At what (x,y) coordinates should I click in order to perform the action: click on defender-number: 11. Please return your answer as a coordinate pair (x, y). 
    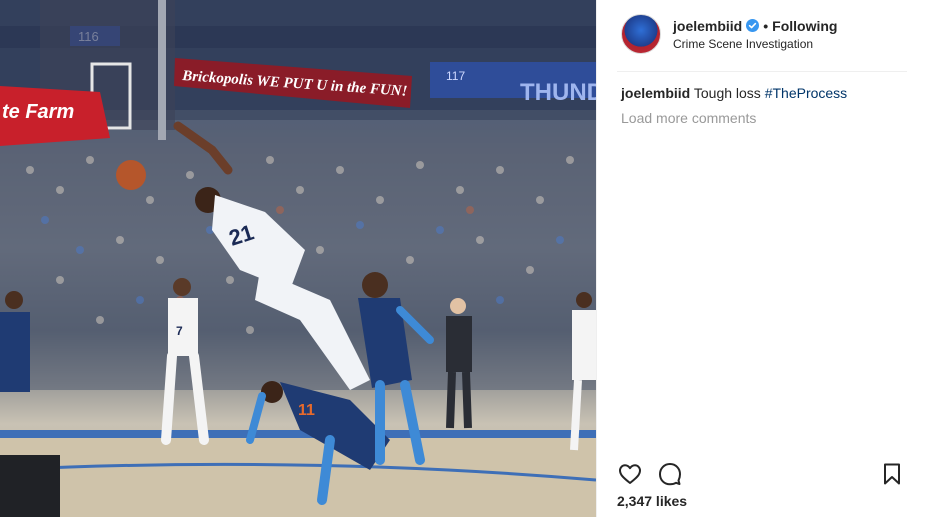
    Looking at the image, I should click on (306, 410).